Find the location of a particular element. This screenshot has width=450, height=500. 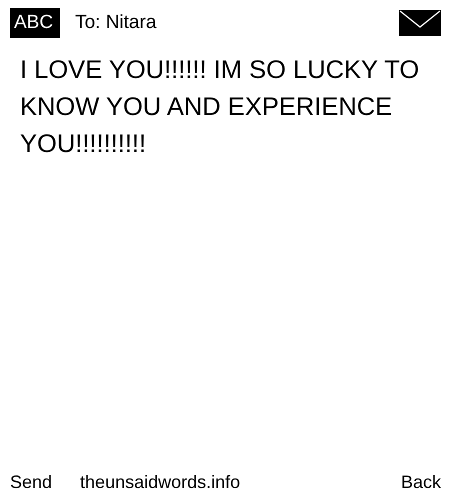

website-label: theunsaidwords.info is located at coordinates (160, 482).